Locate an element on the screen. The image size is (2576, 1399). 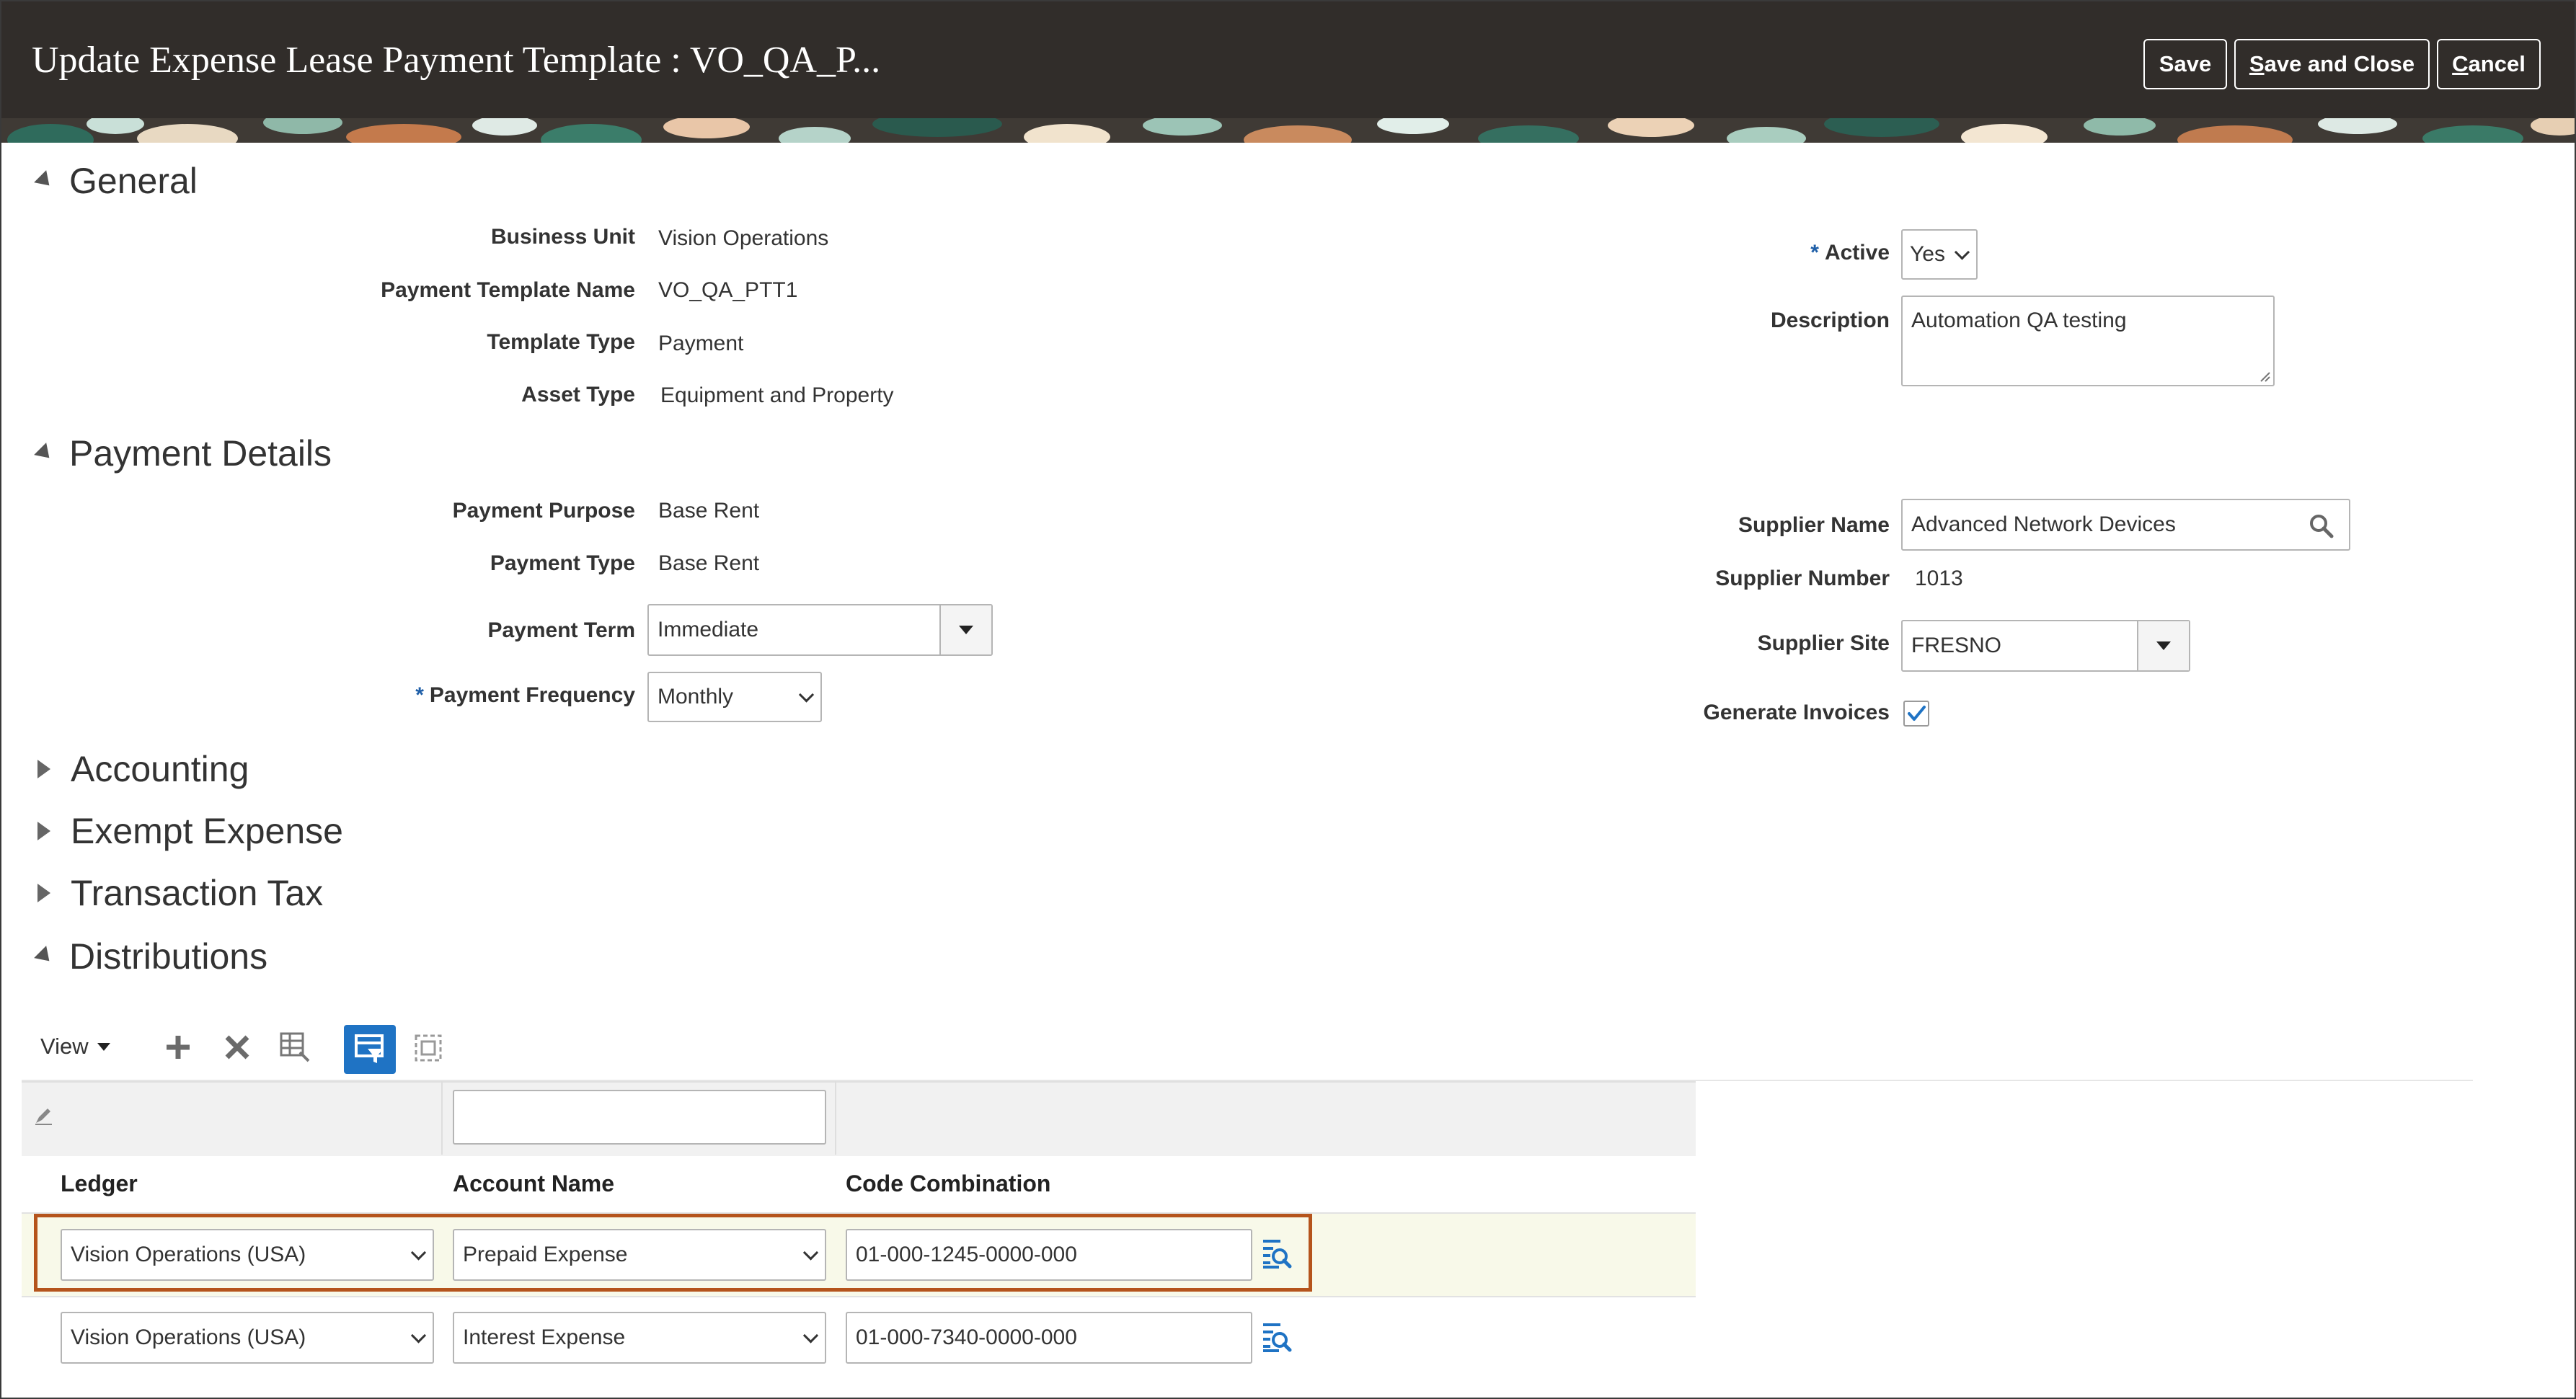
payment-term-dropdown-button is located at coordinates (965, 629).